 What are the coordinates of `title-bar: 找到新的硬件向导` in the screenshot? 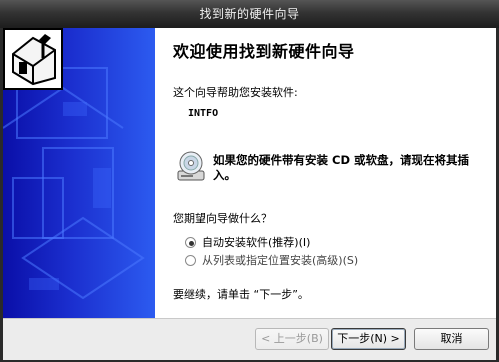 It's located at (249, 14).